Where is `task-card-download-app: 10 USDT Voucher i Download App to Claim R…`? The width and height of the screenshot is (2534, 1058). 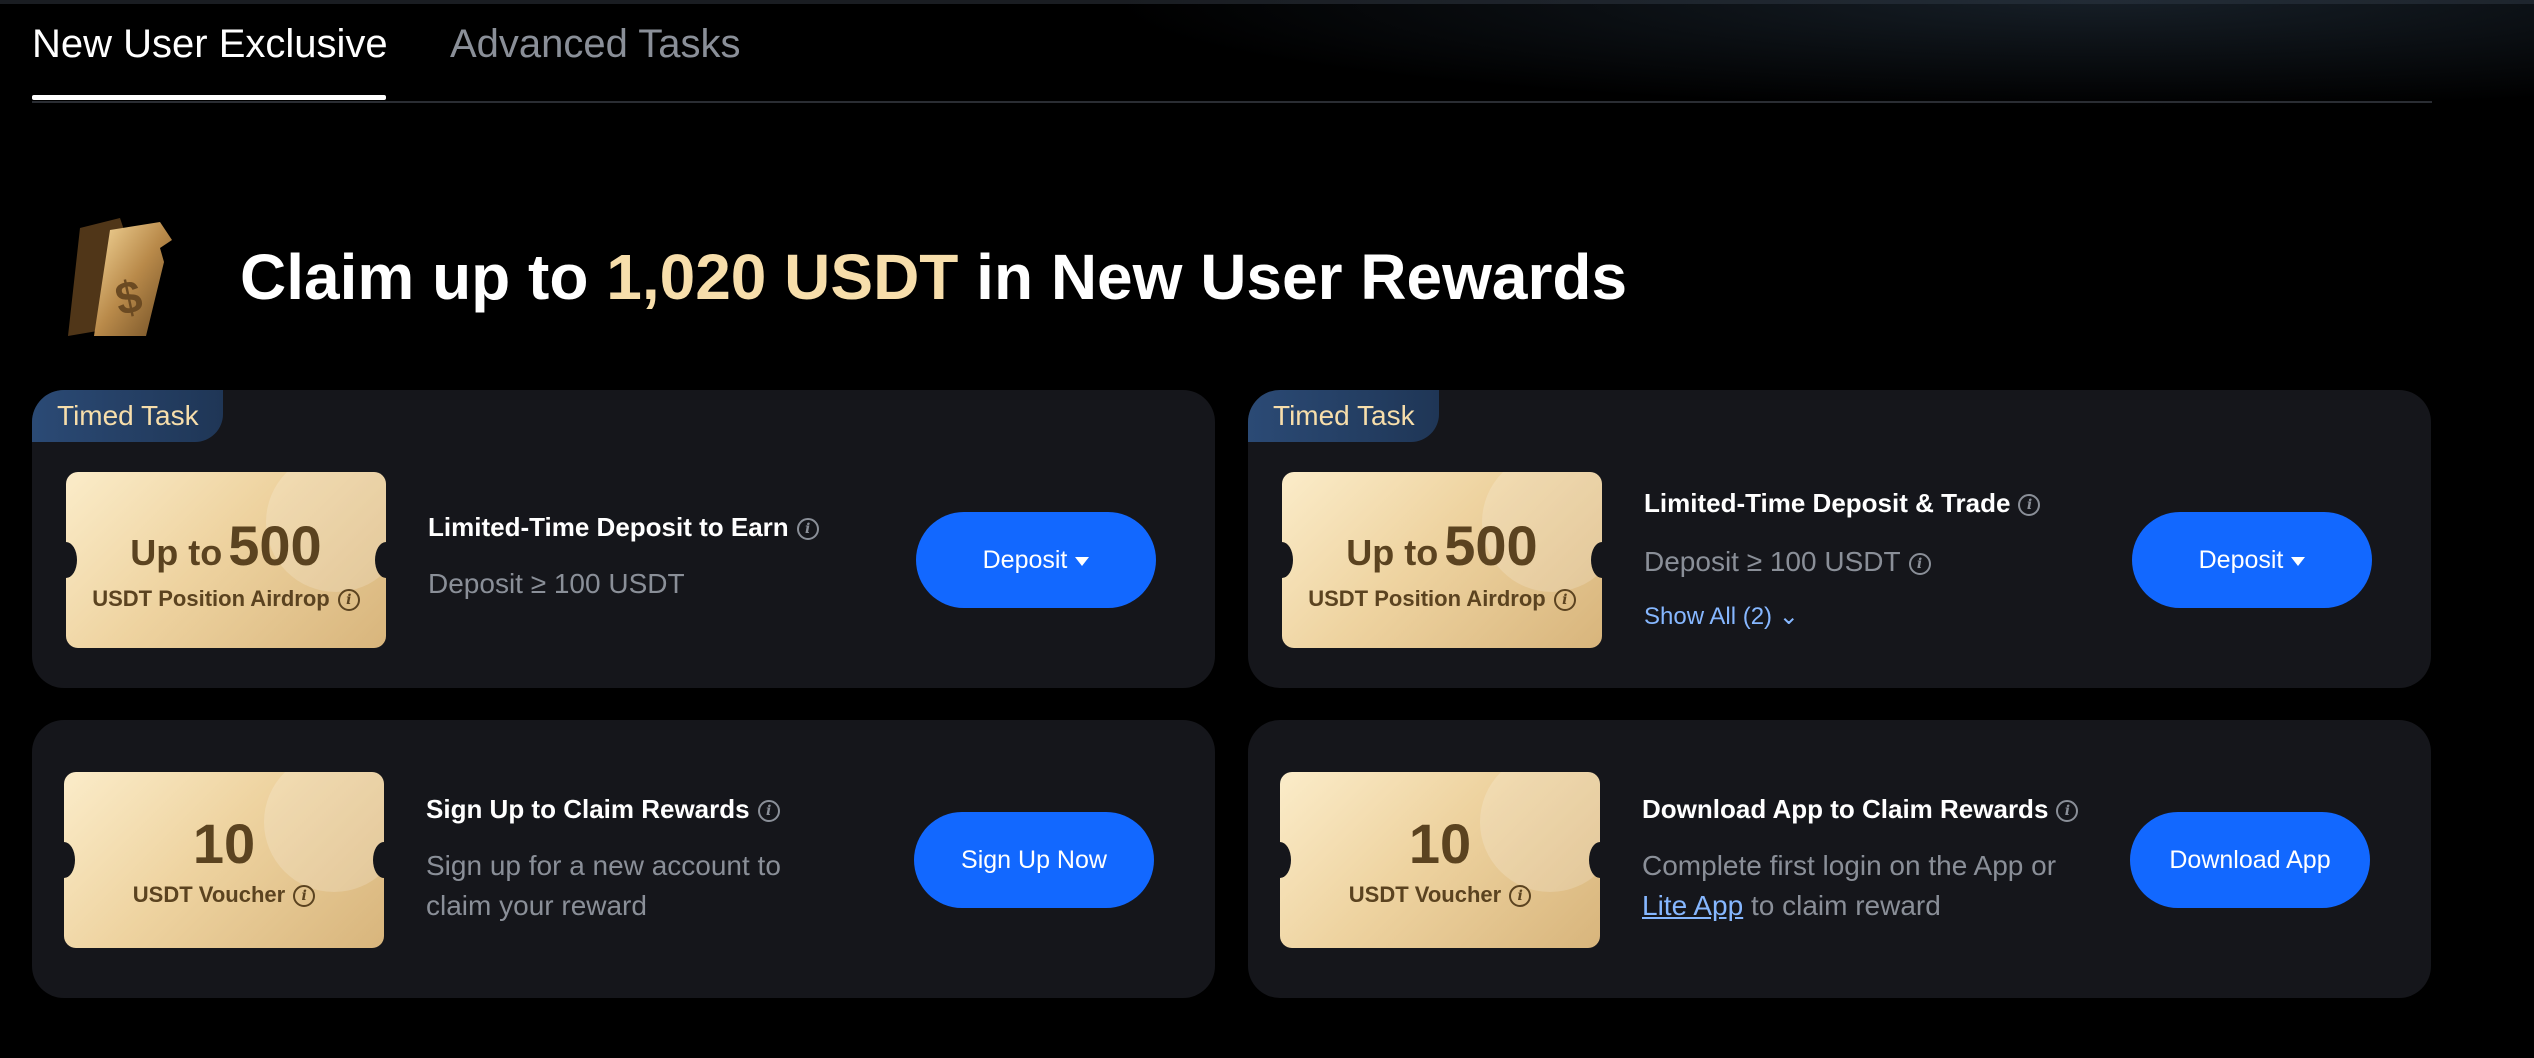 task-card-download-app: 10 USDT Voucher i Download App to Claim R… is located at coordinates (1839, 859).